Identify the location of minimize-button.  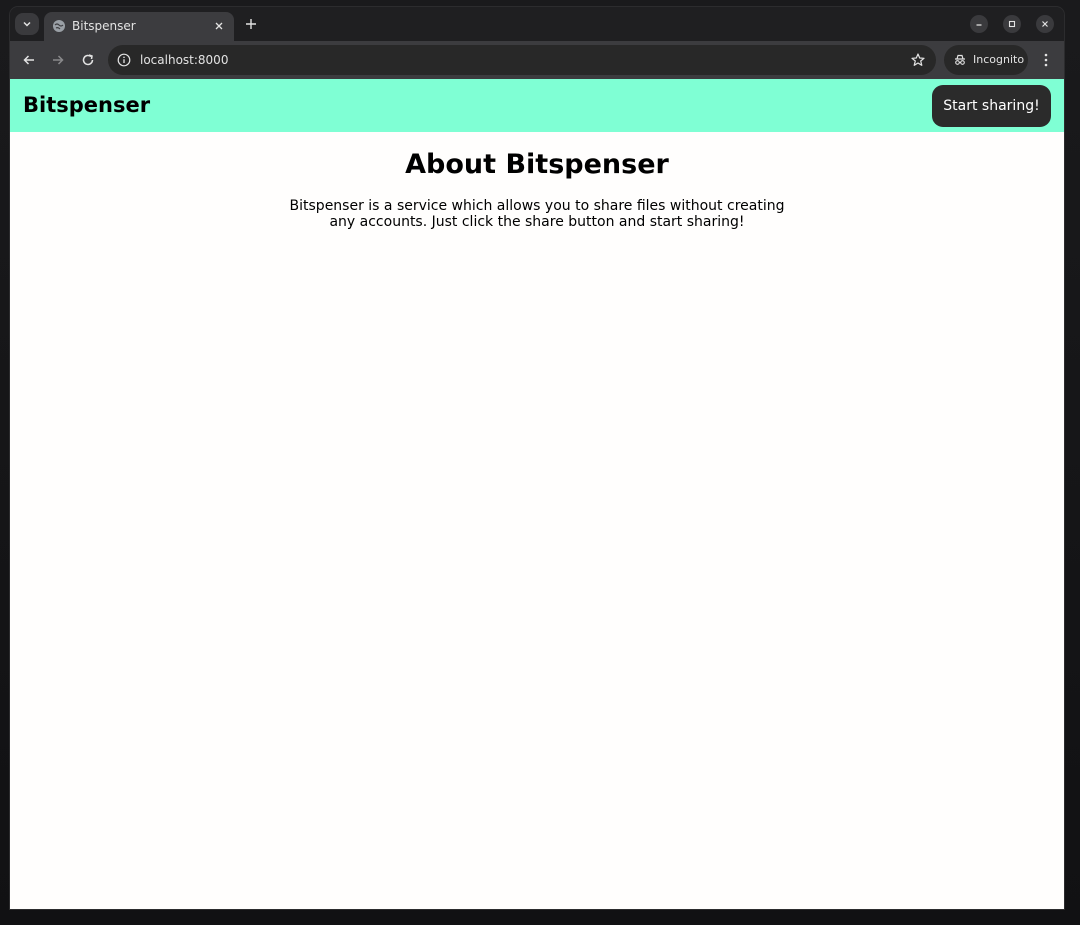
(979, 24).